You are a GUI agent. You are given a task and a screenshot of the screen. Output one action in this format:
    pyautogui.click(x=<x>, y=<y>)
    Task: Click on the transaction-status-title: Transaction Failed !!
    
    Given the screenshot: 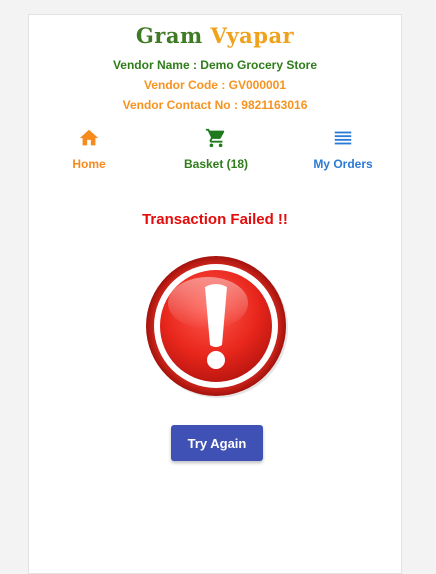 What is the action you would take?
    pyautogui.click(x=215, y=219)
    